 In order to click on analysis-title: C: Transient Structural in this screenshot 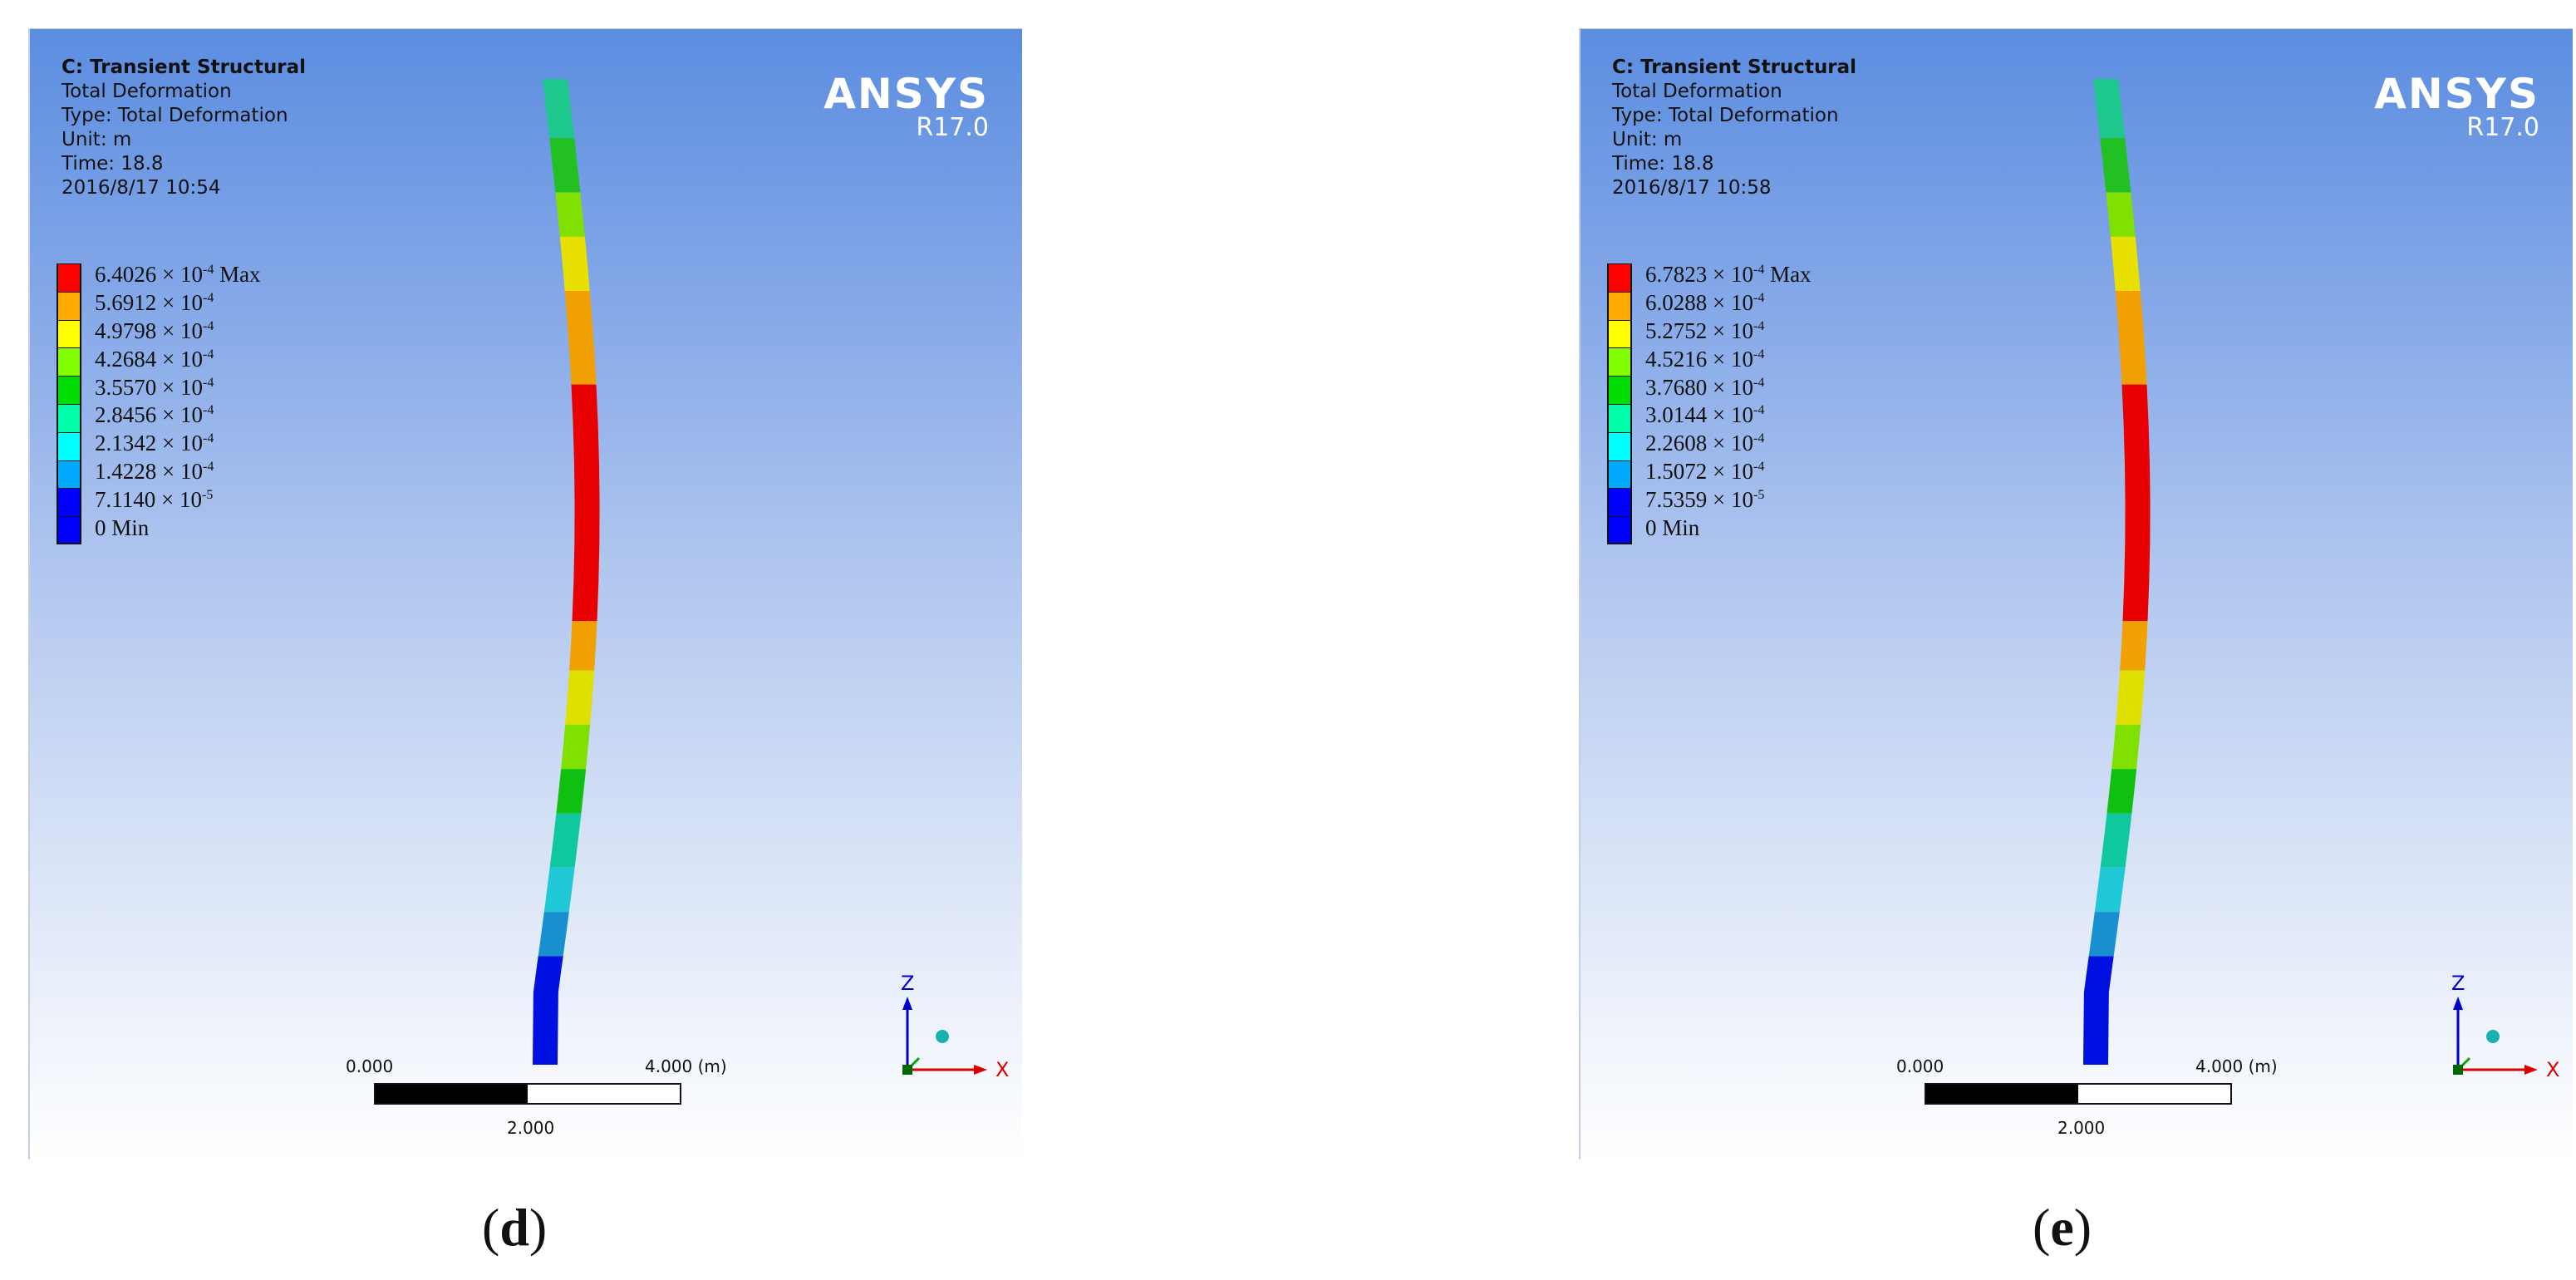, I will do `click(184, 67)`.